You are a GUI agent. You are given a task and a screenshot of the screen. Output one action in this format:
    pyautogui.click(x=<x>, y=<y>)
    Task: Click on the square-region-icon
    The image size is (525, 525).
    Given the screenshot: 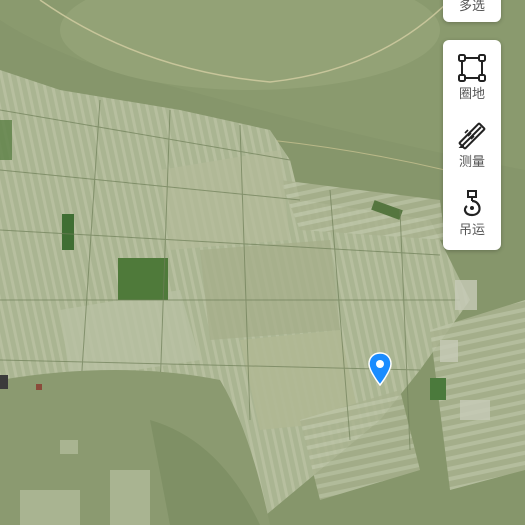 What is the action you would take?
    pyautogui.click(x=472, y=67)
    